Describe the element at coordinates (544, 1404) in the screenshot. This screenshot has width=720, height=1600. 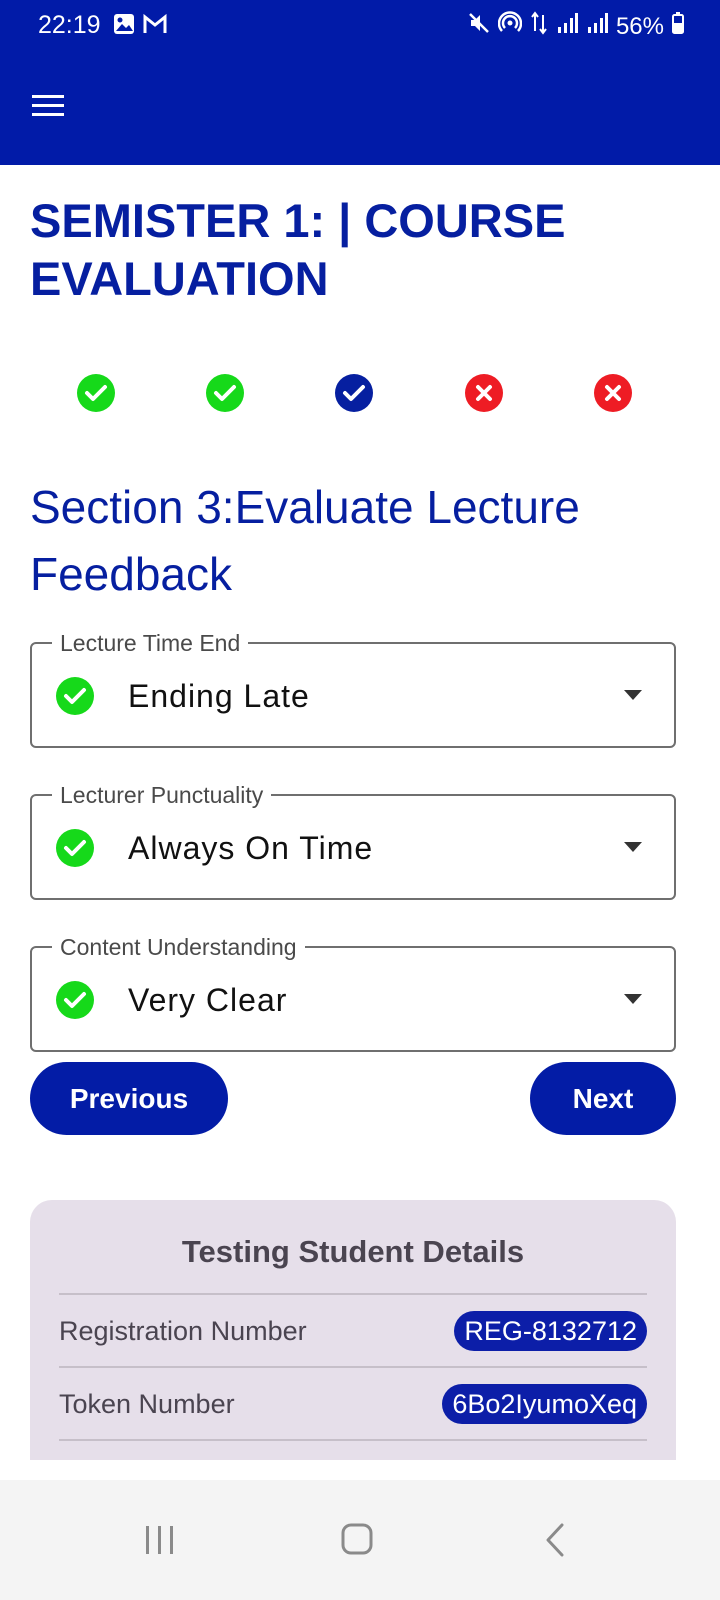
I see `token-number-value: 6Bo2IyumoXeq` at that location.